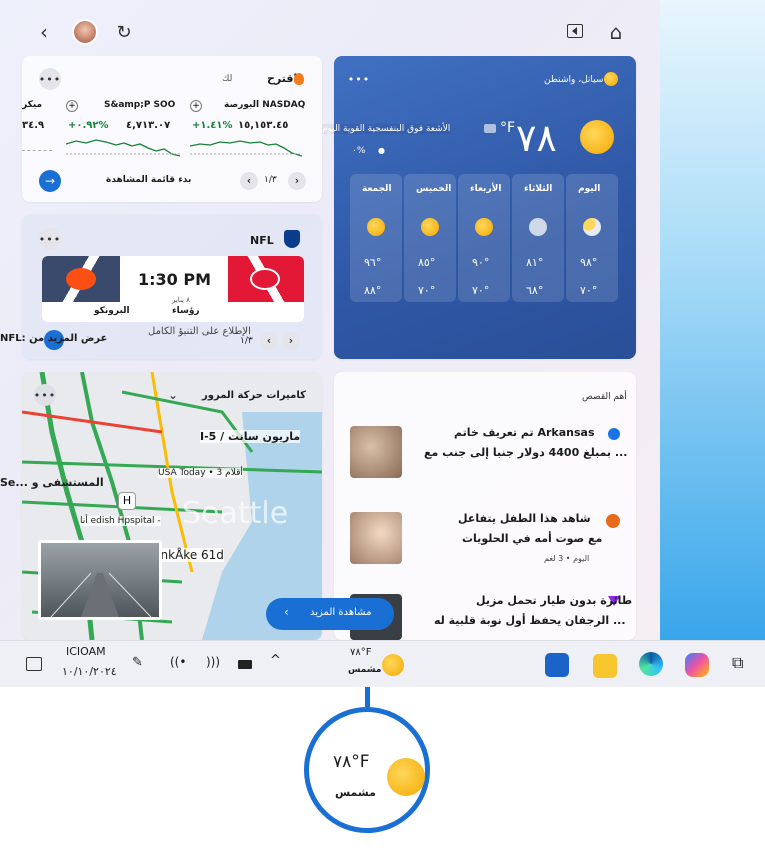 This screenshot has width=765, height=848. I want to click on chevron-up-icon: ^, so click(275, 660).